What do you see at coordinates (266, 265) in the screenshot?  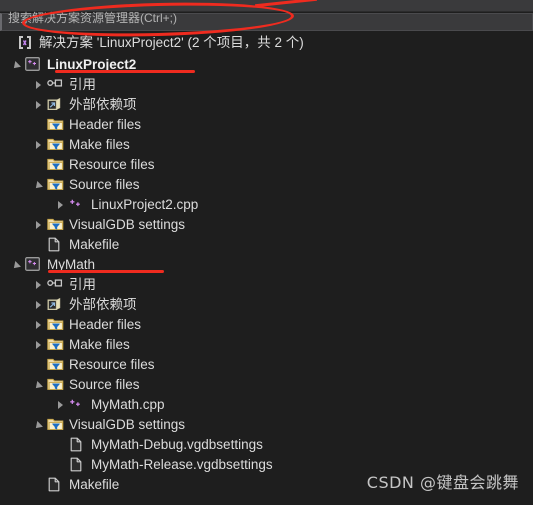 I see `tree-item: MyMath` at bounding box center [266, 265].